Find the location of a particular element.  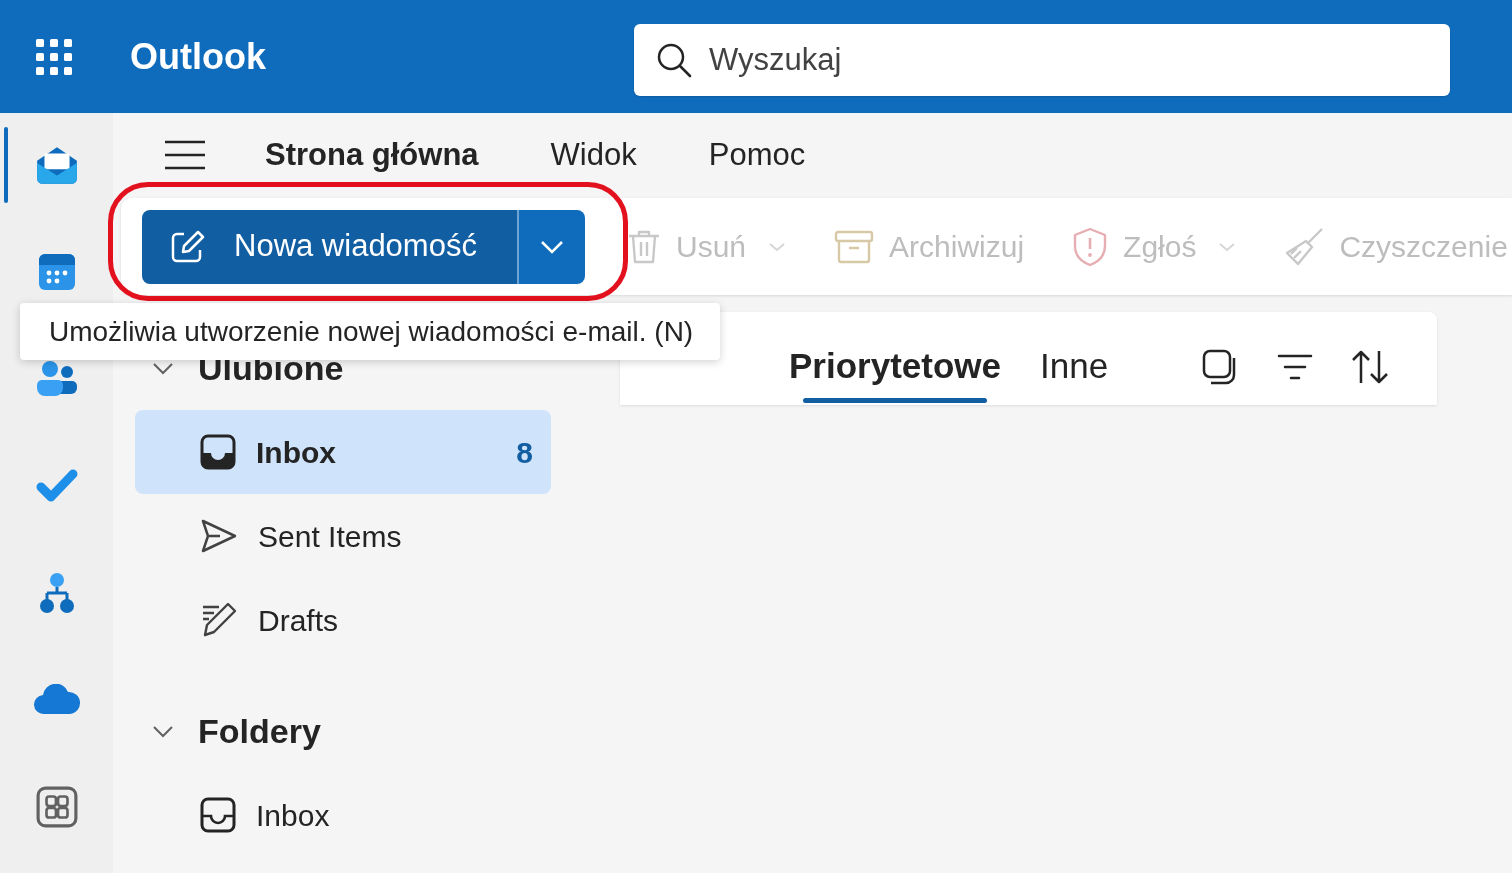

folder-item: Drafts is located at coordinates (343, 620).